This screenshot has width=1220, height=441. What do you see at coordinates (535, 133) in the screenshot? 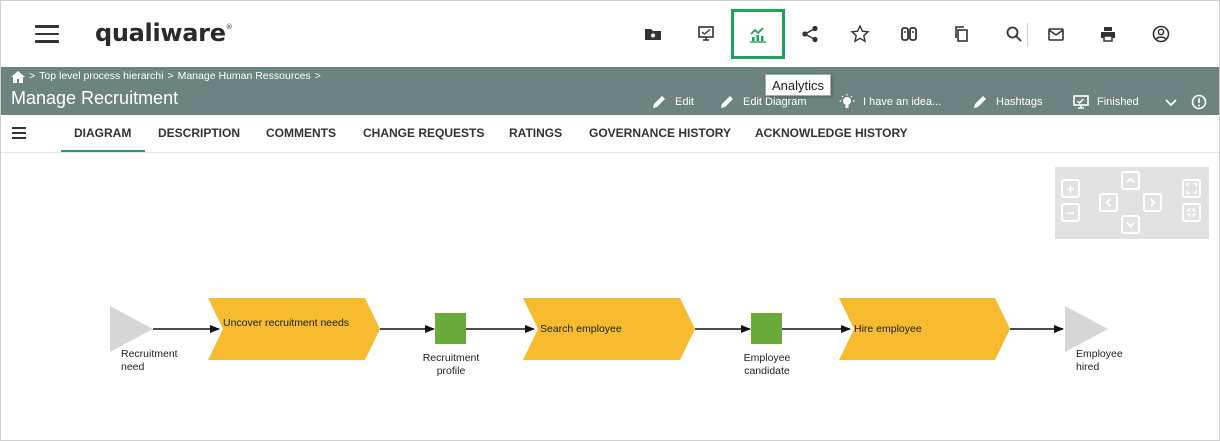
I see `tab-ratings: RATINGS` at bounding box center [535, 133].